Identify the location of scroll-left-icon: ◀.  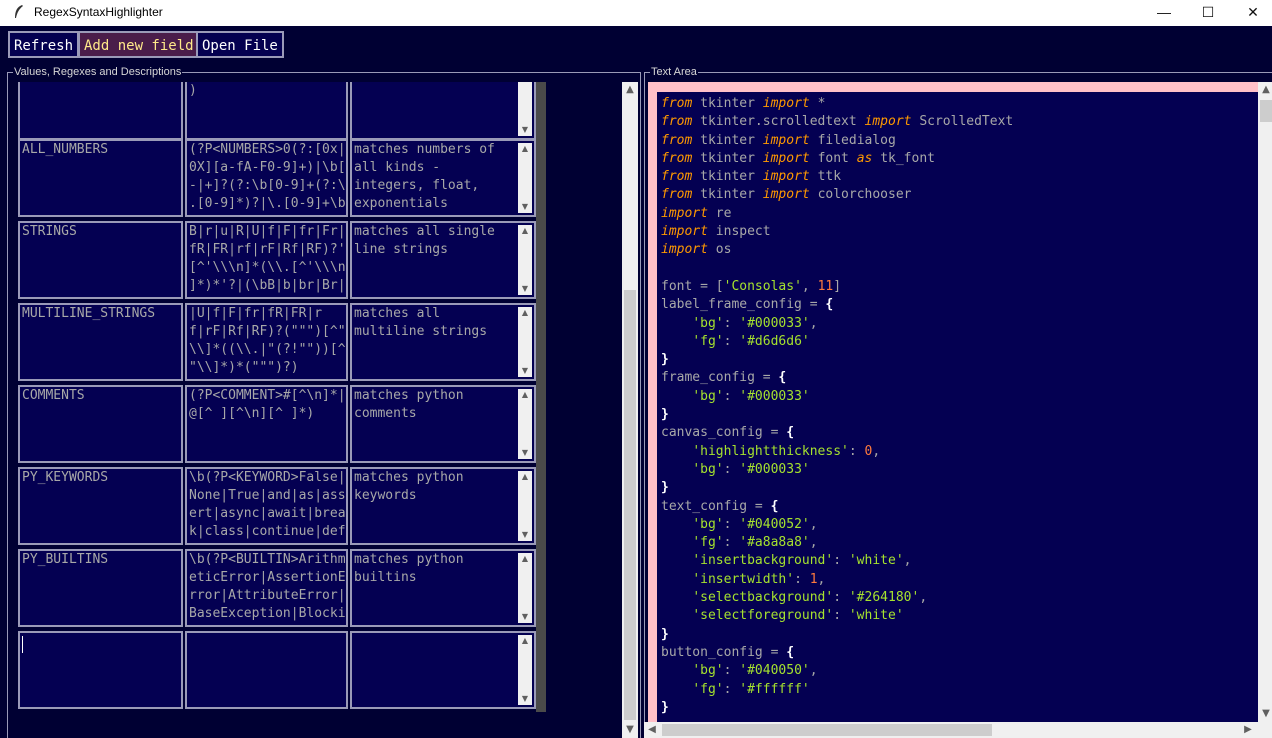
(652, 730).